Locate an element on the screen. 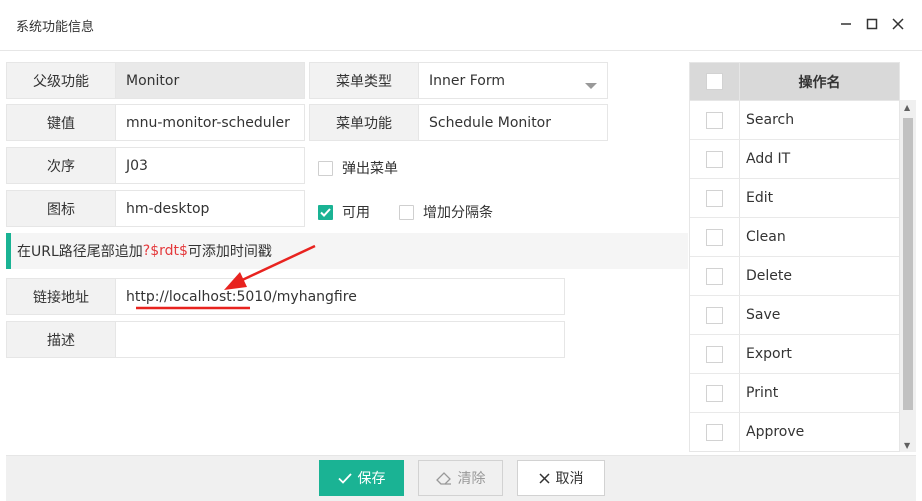 The width and height of the screenshot is (922, 501). popup-menu-label: 弹出菜单 is located at coordinates (370, 169).